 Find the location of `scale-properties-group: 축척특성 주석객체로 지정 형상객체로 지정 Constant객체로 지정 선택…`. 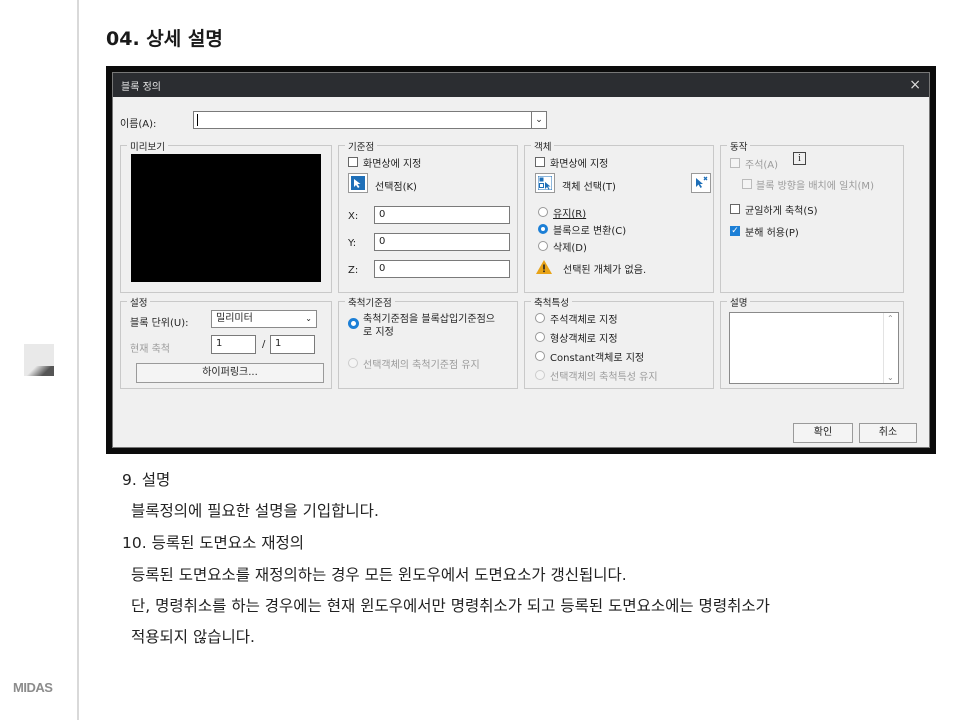

scale-properties-group: 축척특성 주석객체로 지정 형상객체로 지정 Constant객체로 지정 선택… is located at coordinates (619, 342).